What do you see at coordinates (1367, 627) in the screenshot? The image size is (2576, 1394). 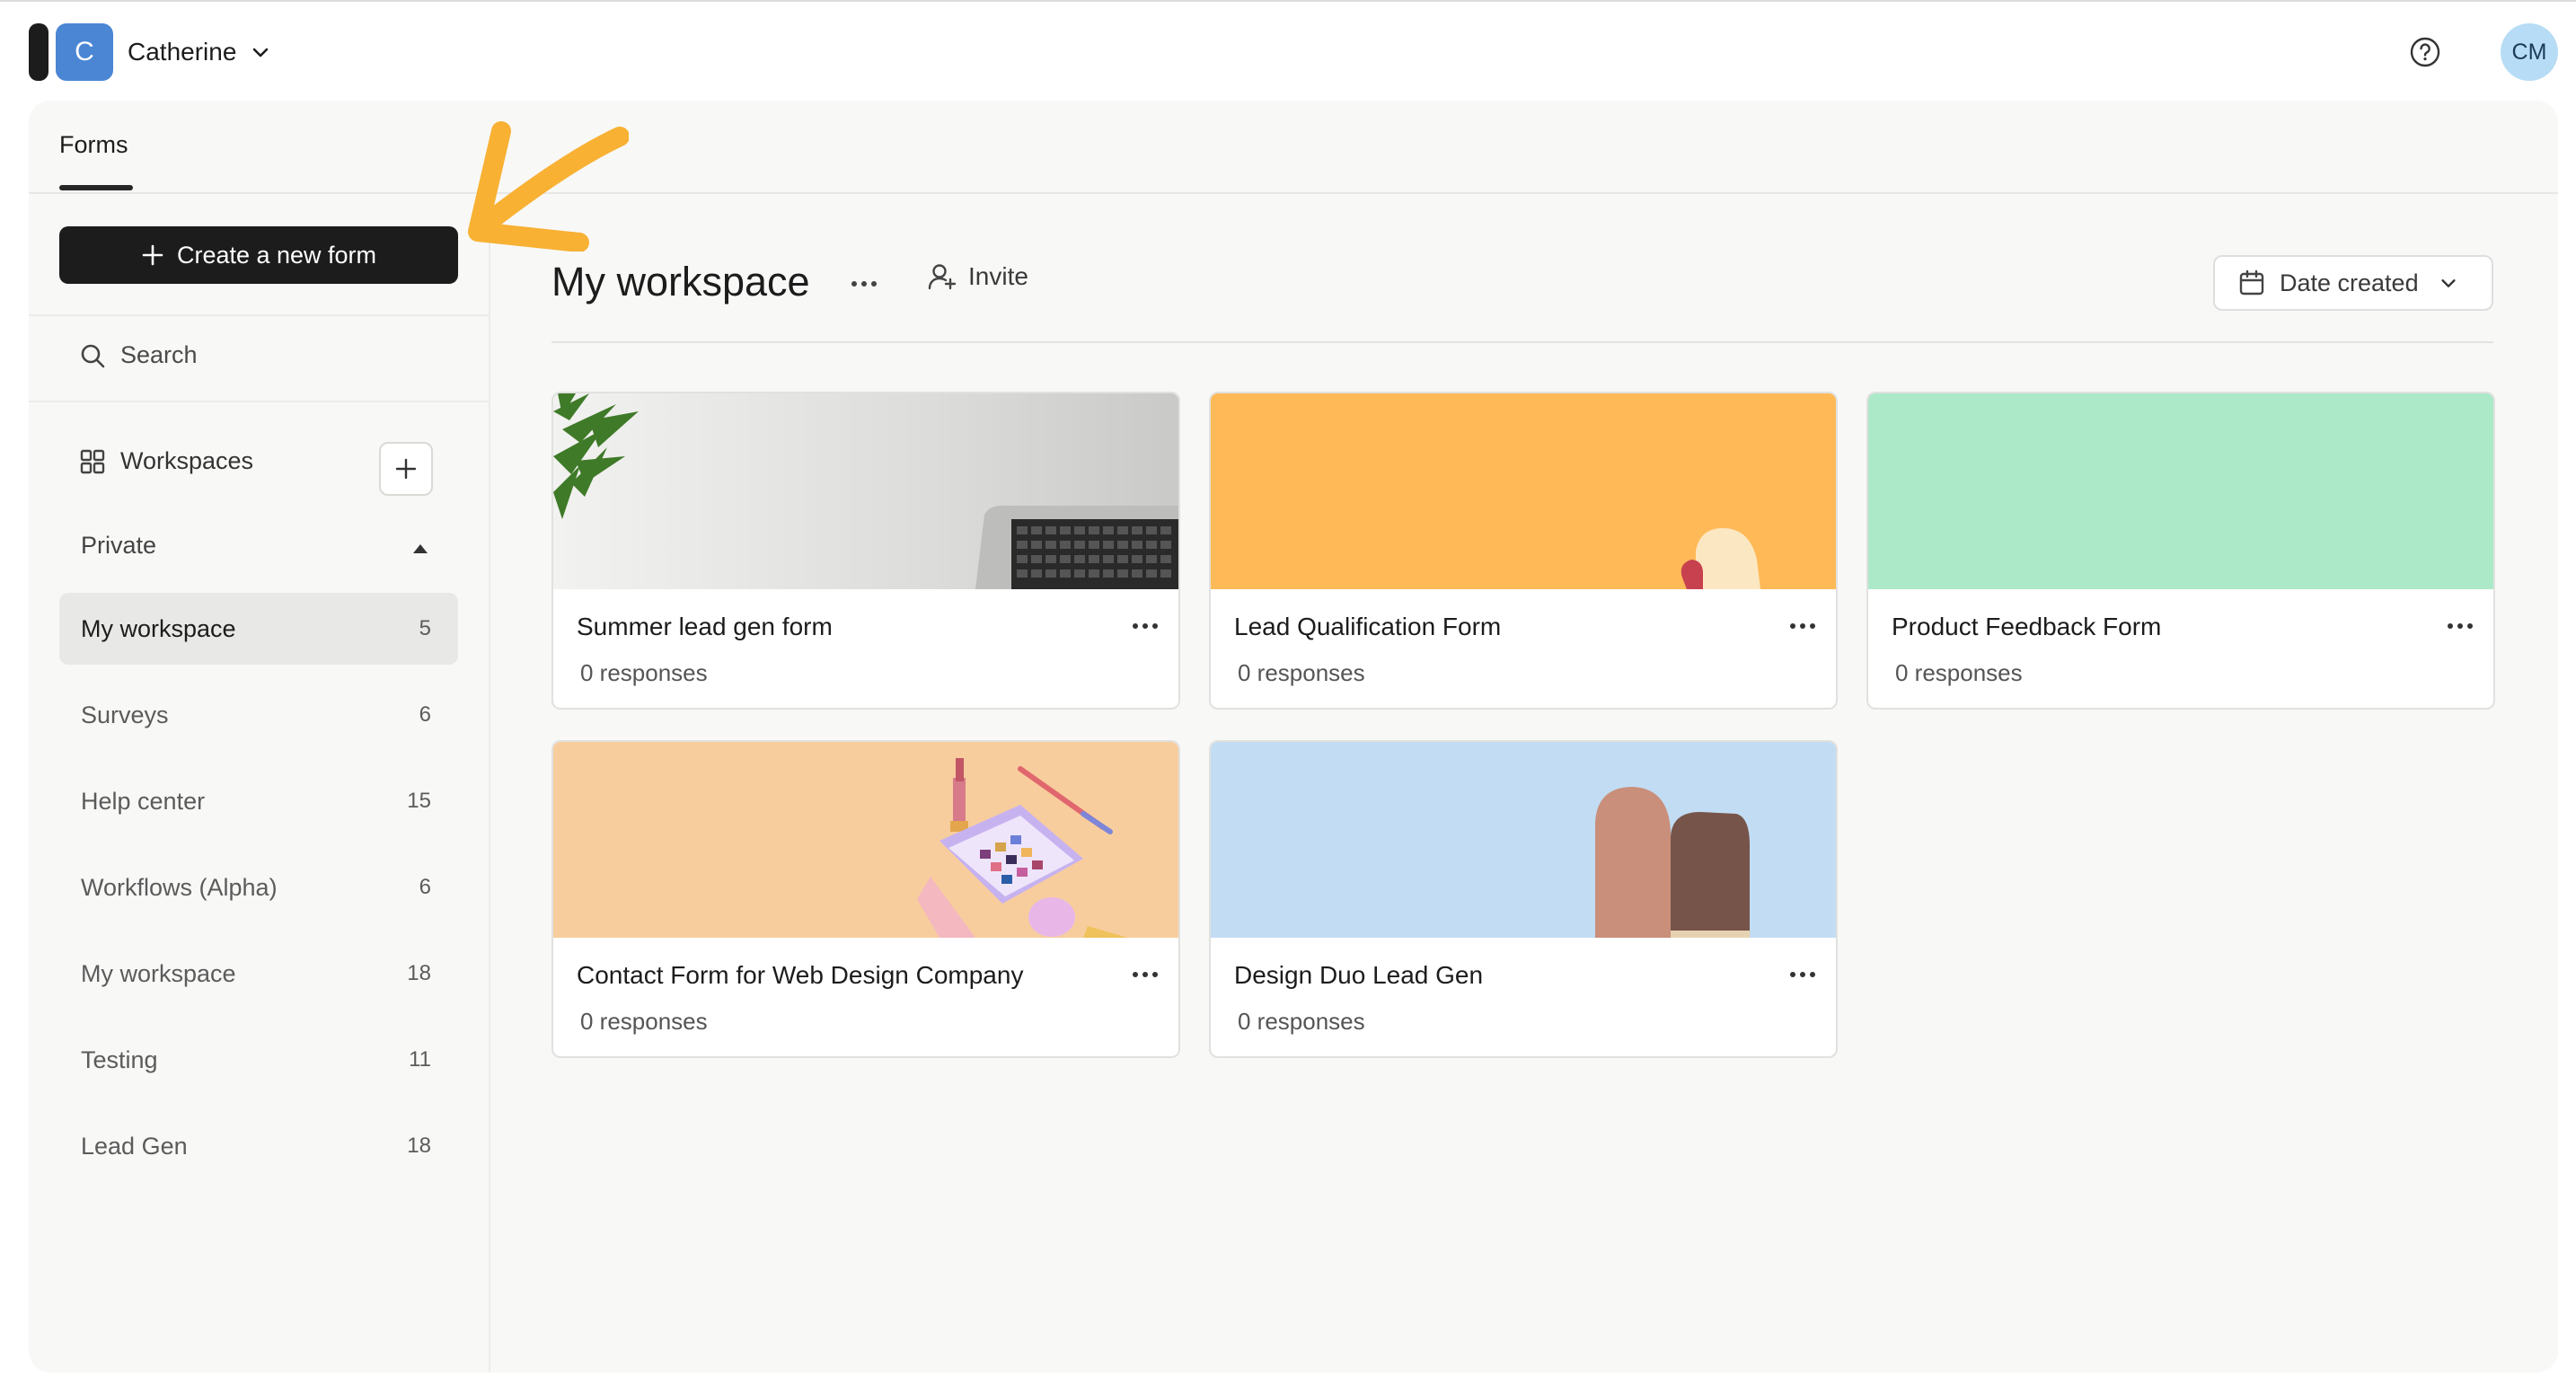 I see `form-title: Lead Qualification Form` at bounding box center [1367, 627].